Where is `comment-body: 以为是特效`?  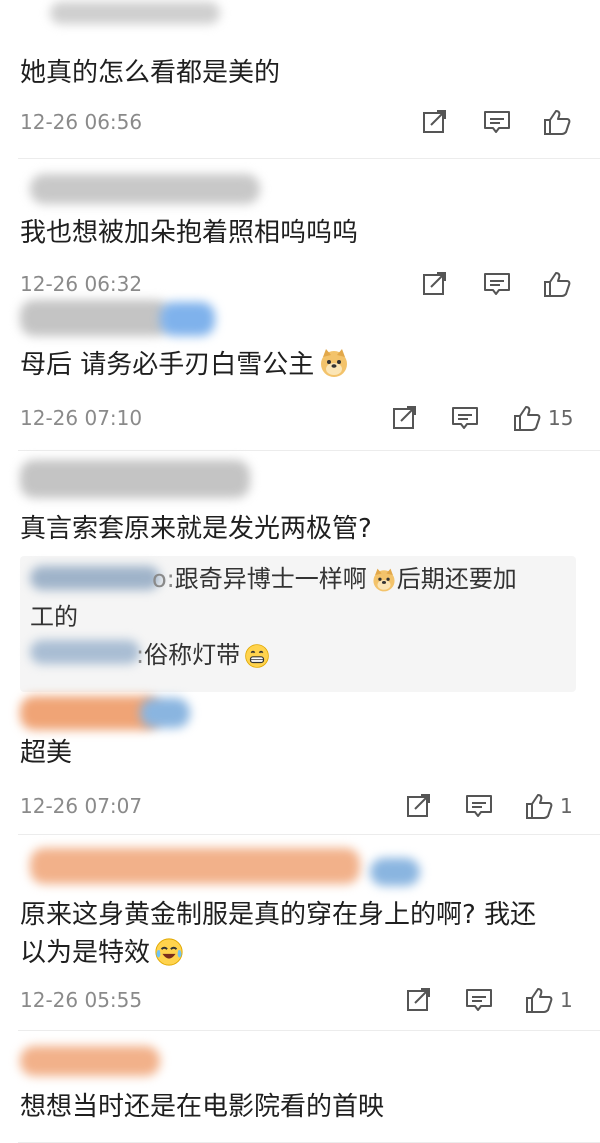 comment-body: 以为是特效 is located at coordinates (85, 953).